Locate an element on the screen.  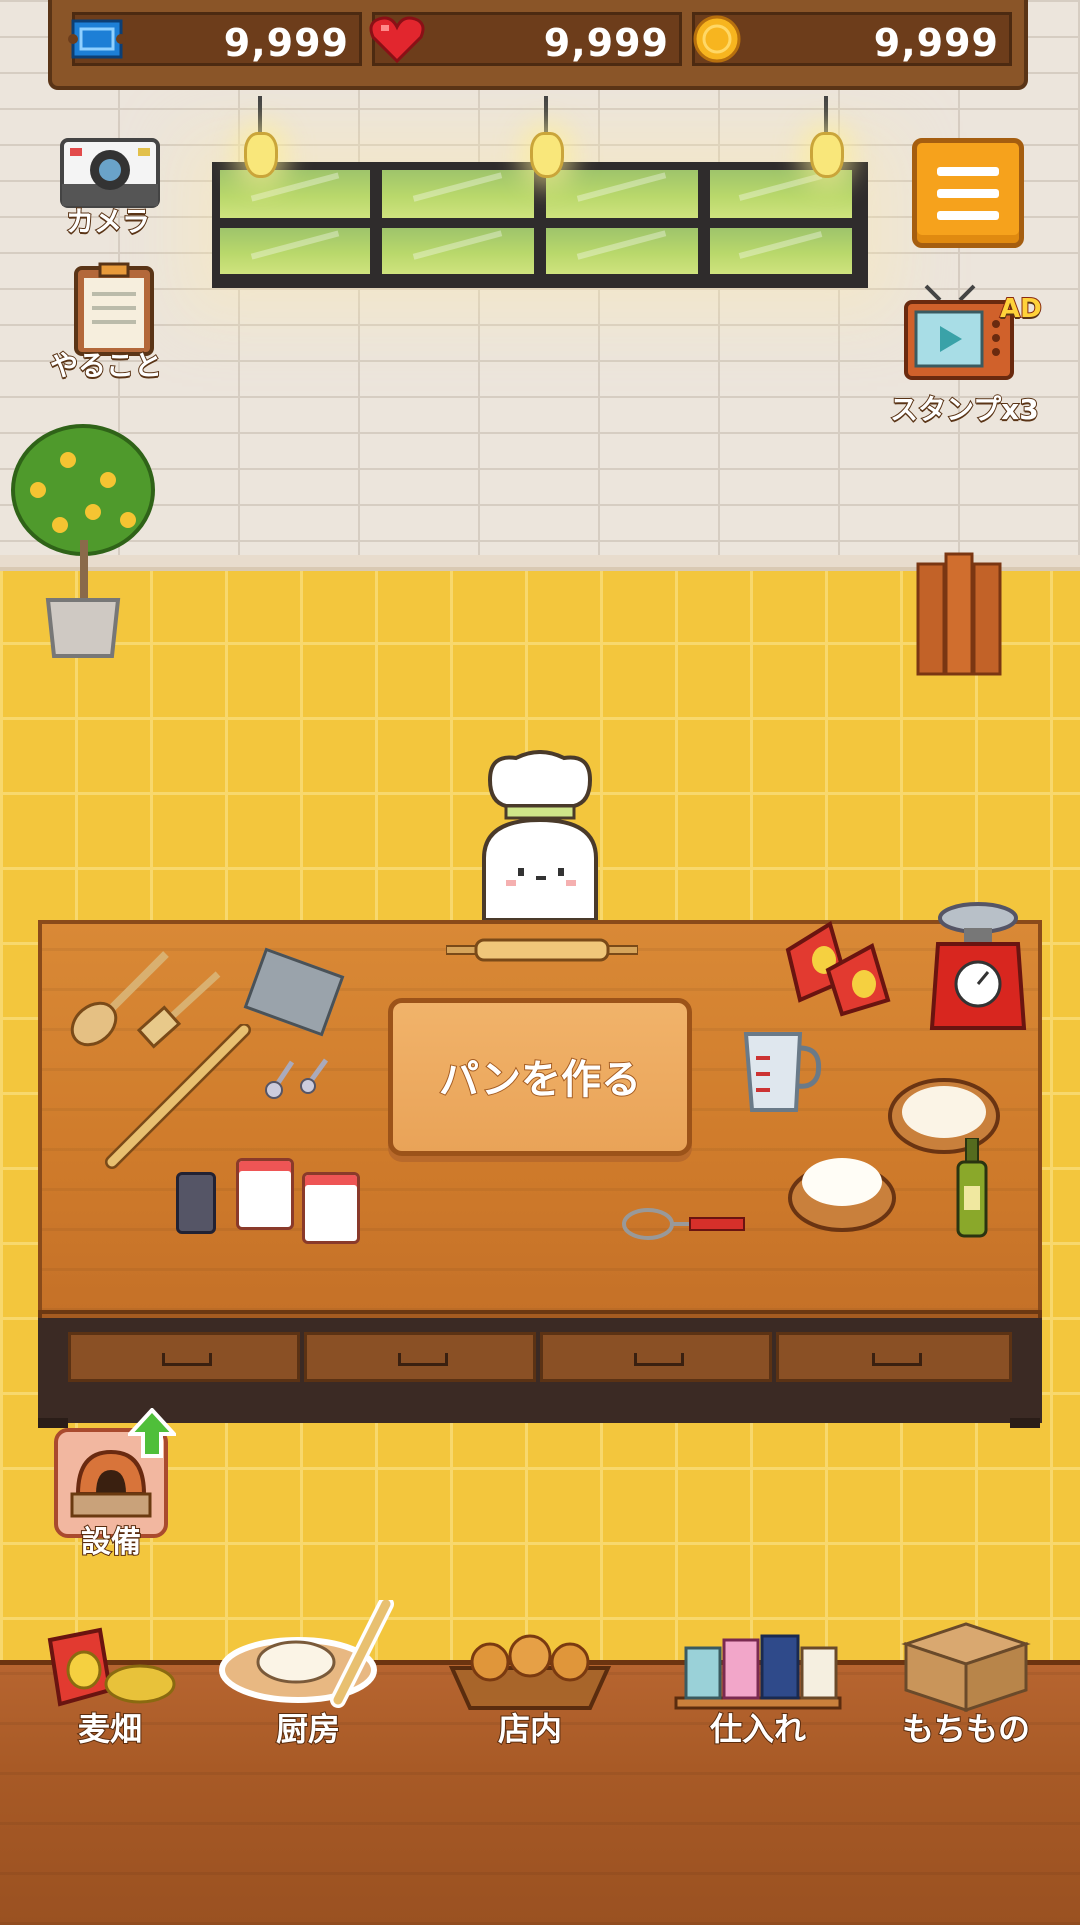
heart-counter: 9,999 is located at coordinates (525, 39).